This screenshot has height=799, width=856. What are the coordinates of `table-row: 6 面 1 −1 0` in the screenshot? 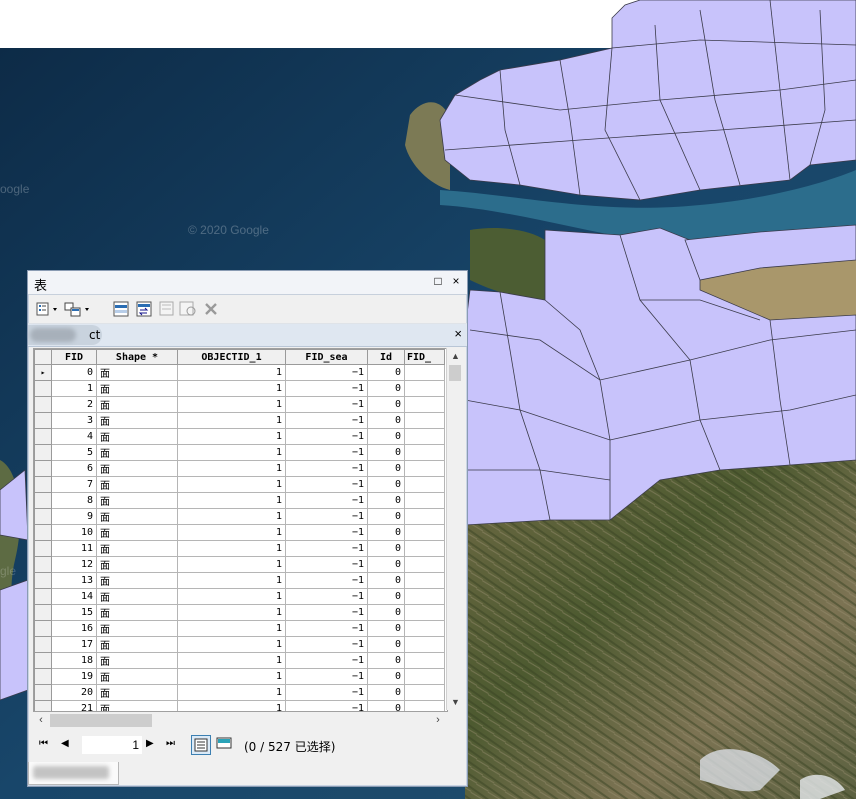 It's located at (239, 468).